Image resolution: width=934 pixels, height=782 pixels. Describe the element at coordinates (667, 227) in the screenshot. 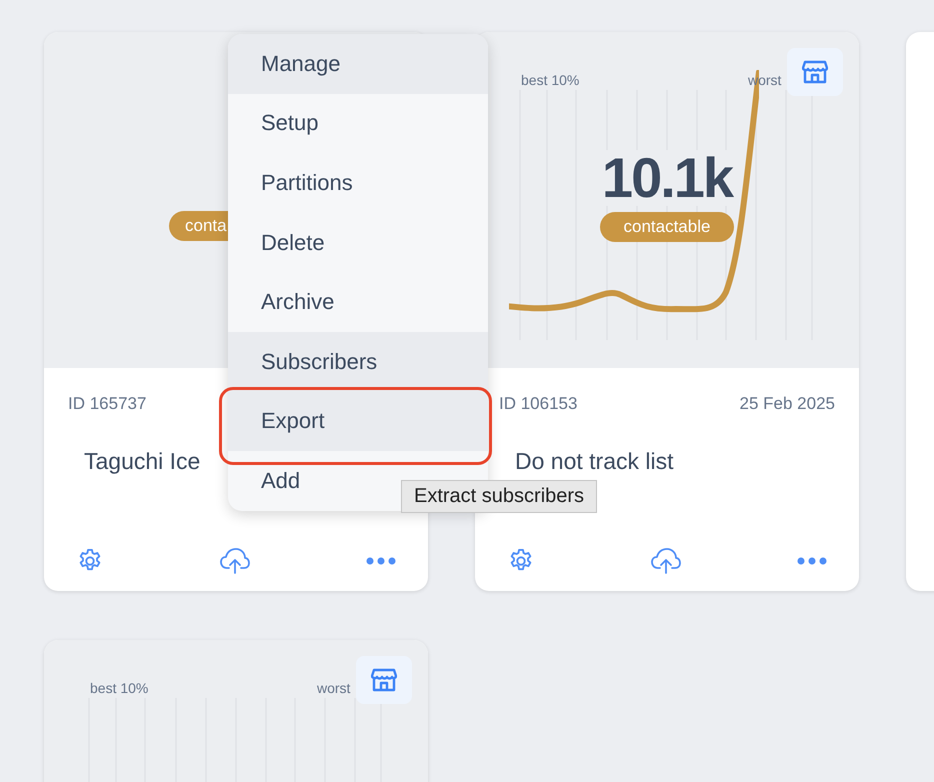

I see `contactable-tag: contactable` at that location.